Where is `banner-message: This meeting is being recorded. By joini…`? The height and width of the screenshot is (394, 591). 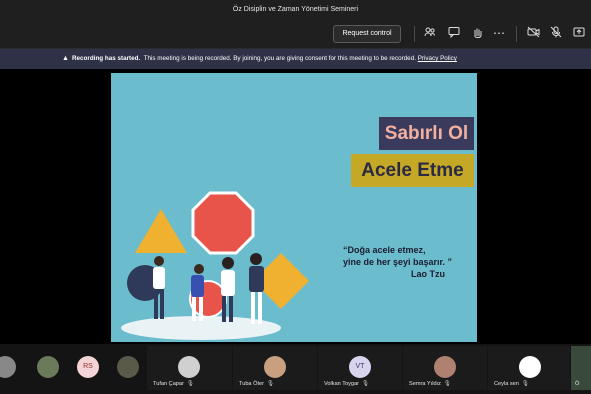 banner-message: This meeting is being recorded. By joini… is located at coordinates (279, 58).